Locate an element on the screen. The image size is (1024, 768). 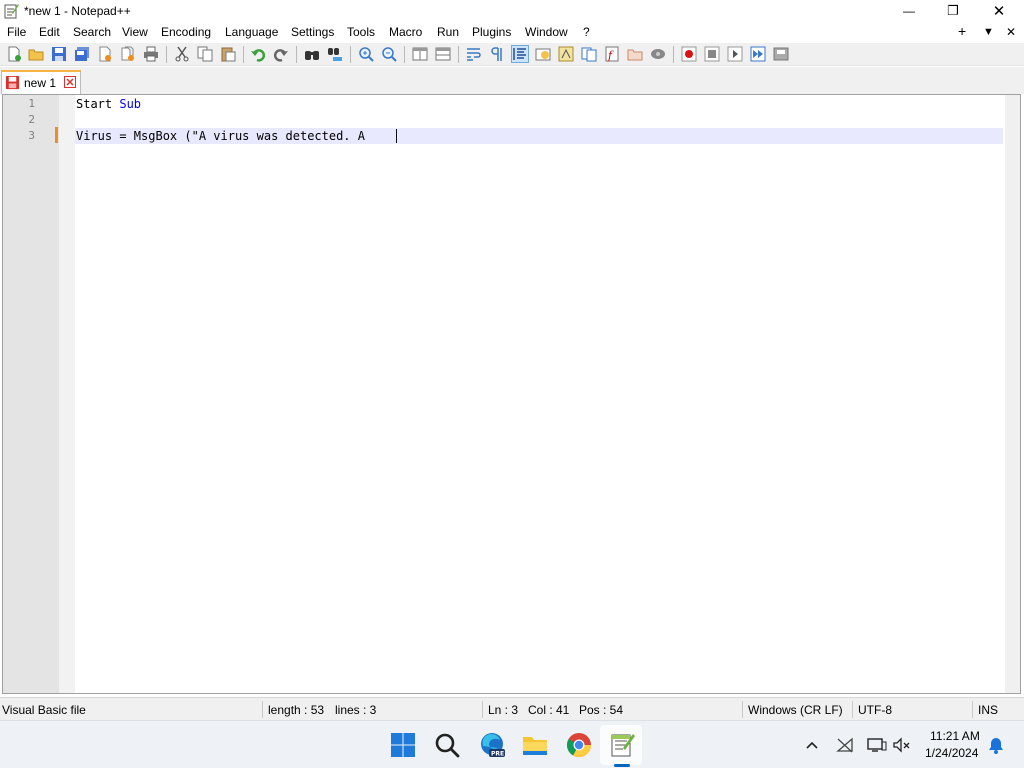
zoom-in-icon is located at coordinates (366, 54).